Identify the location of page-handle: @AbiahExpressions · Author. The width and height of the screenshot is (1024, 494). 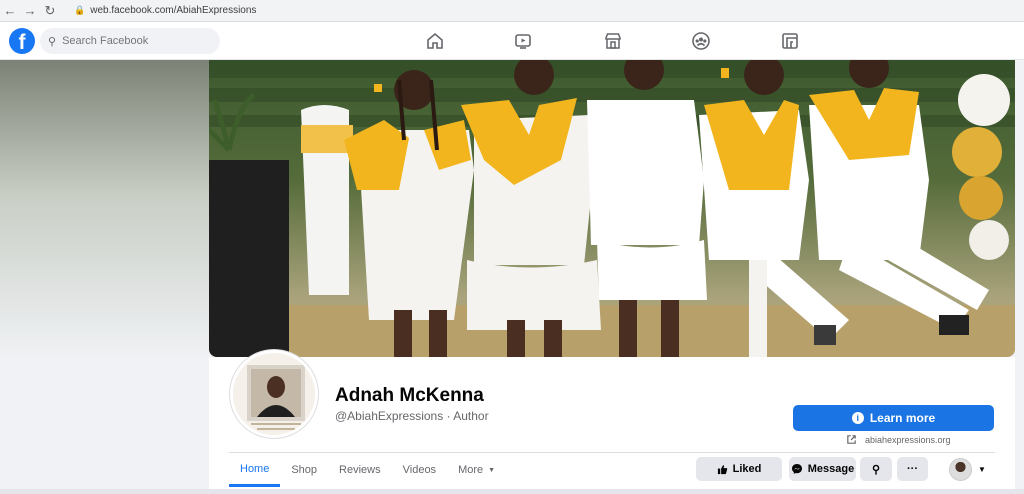
(412, 416).